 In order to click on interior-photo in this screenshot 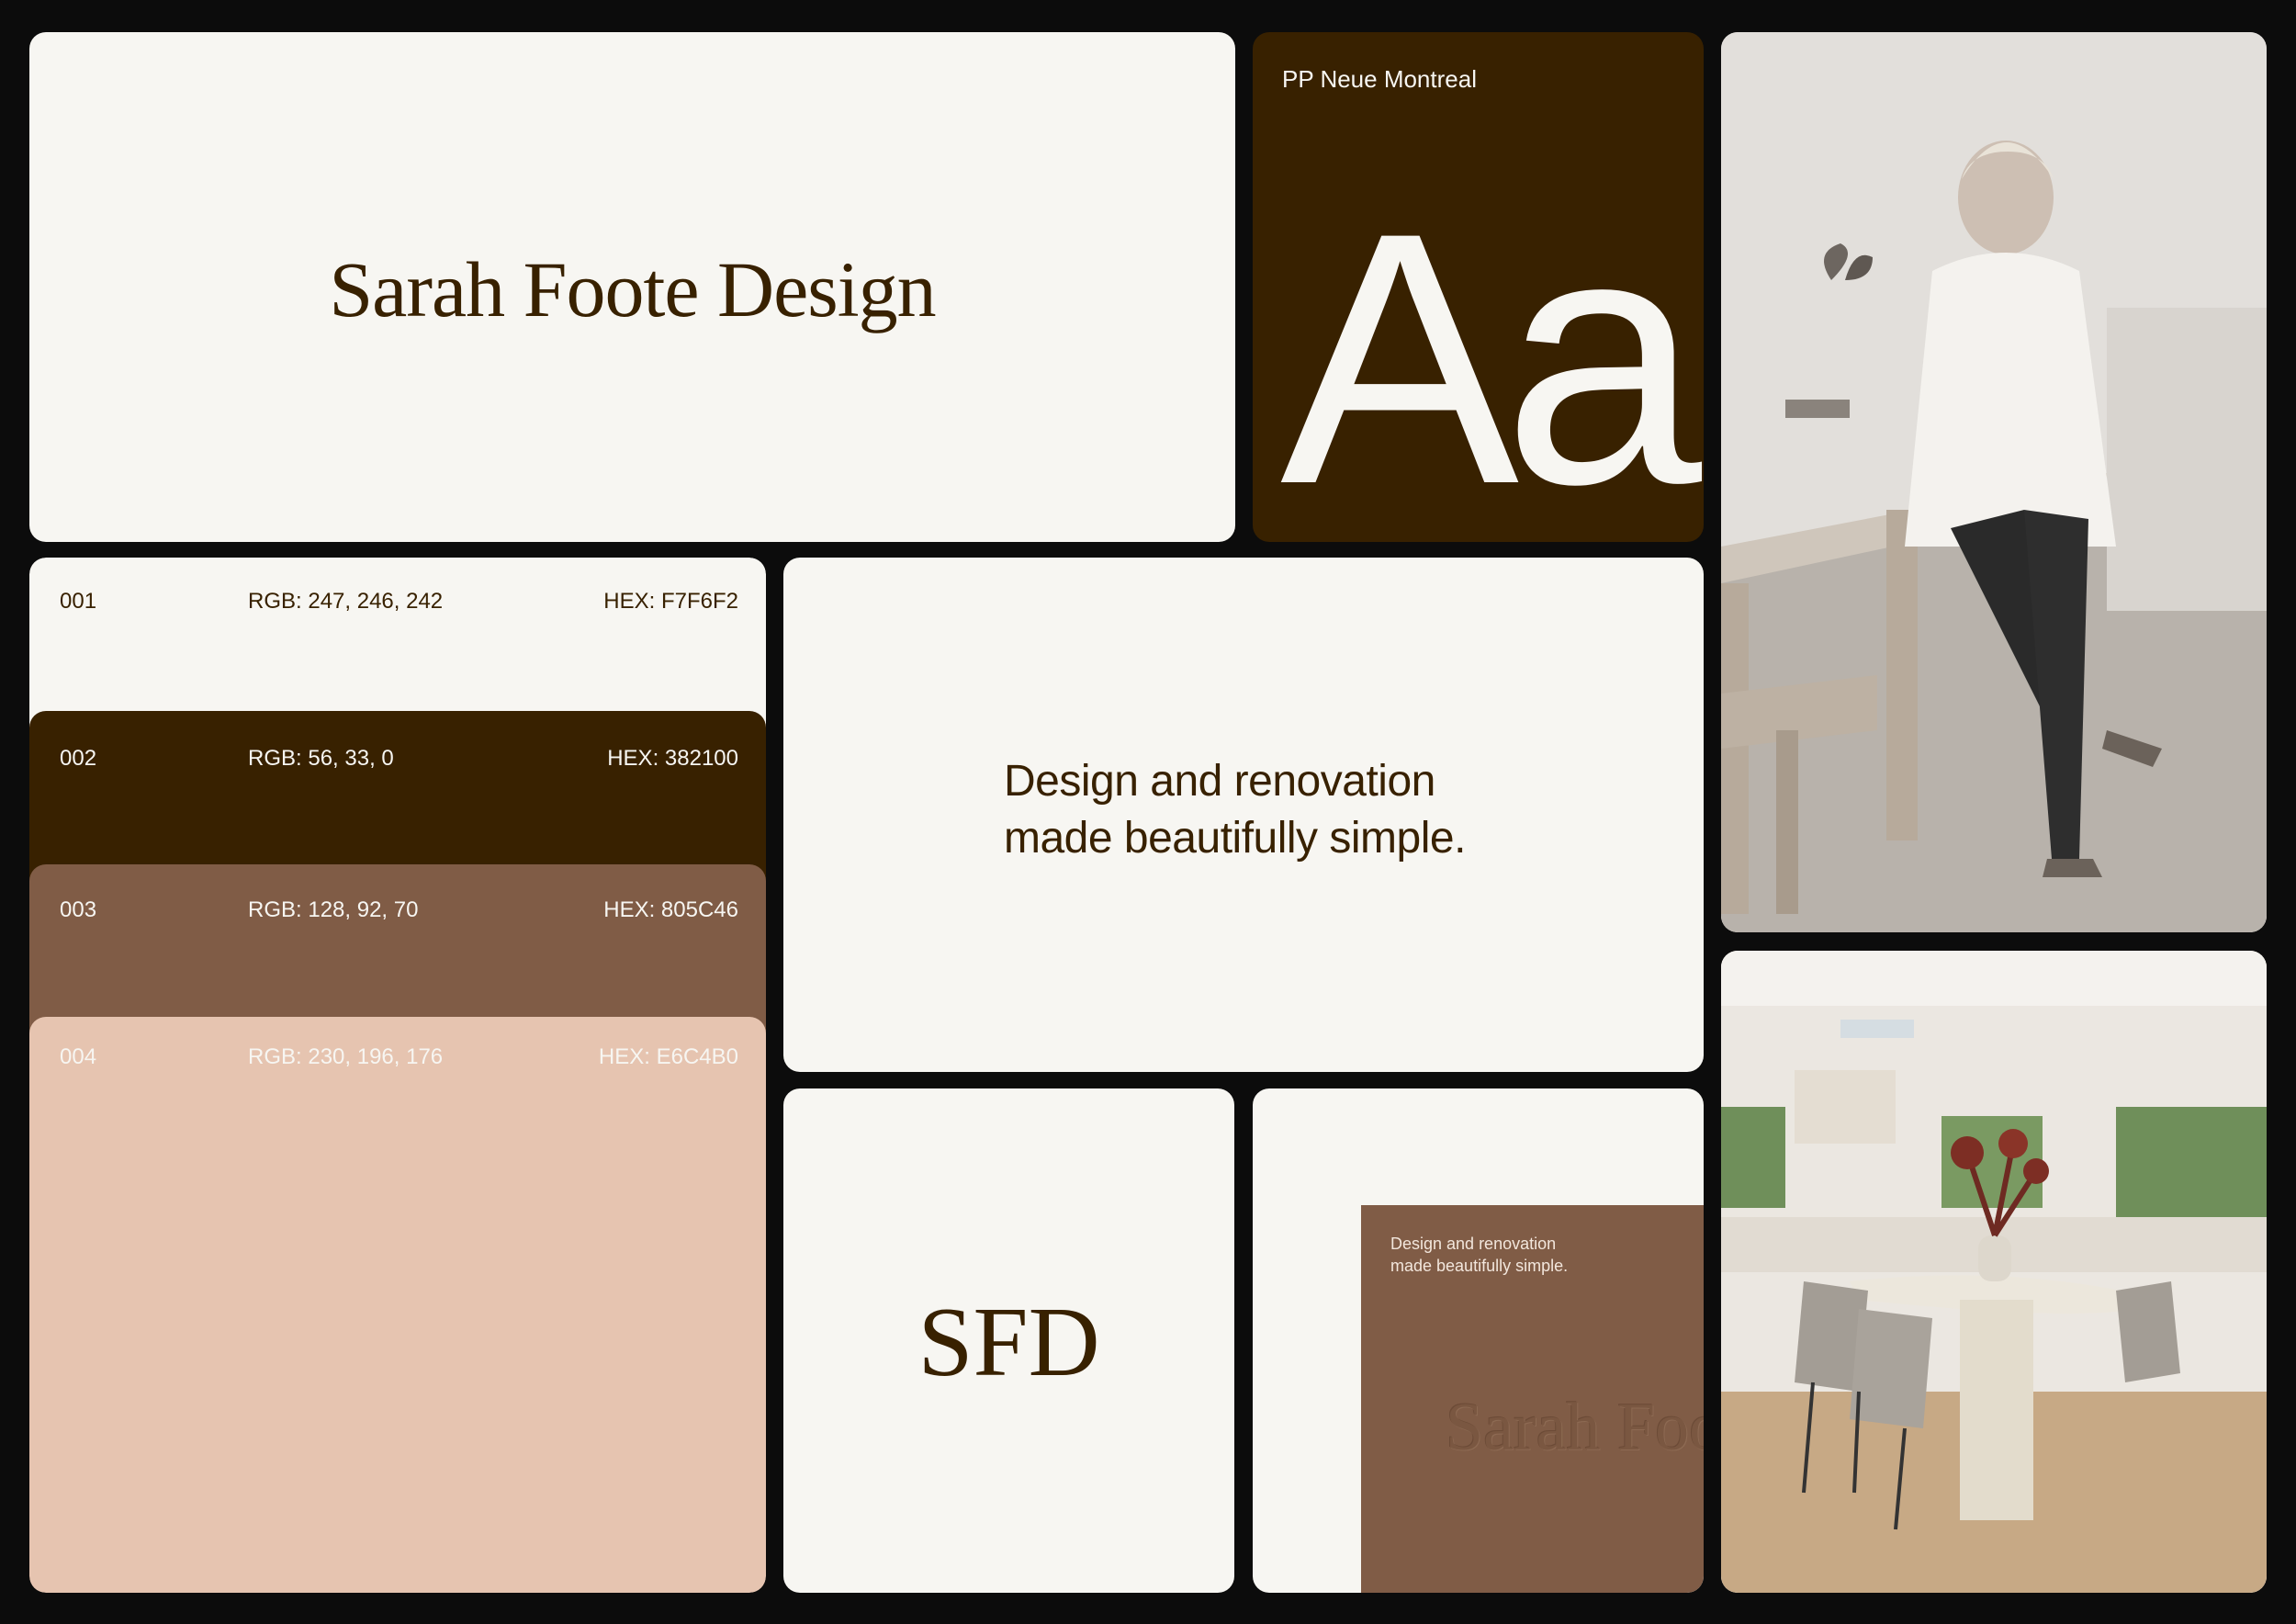, I will do `click(1994, 1272)`.